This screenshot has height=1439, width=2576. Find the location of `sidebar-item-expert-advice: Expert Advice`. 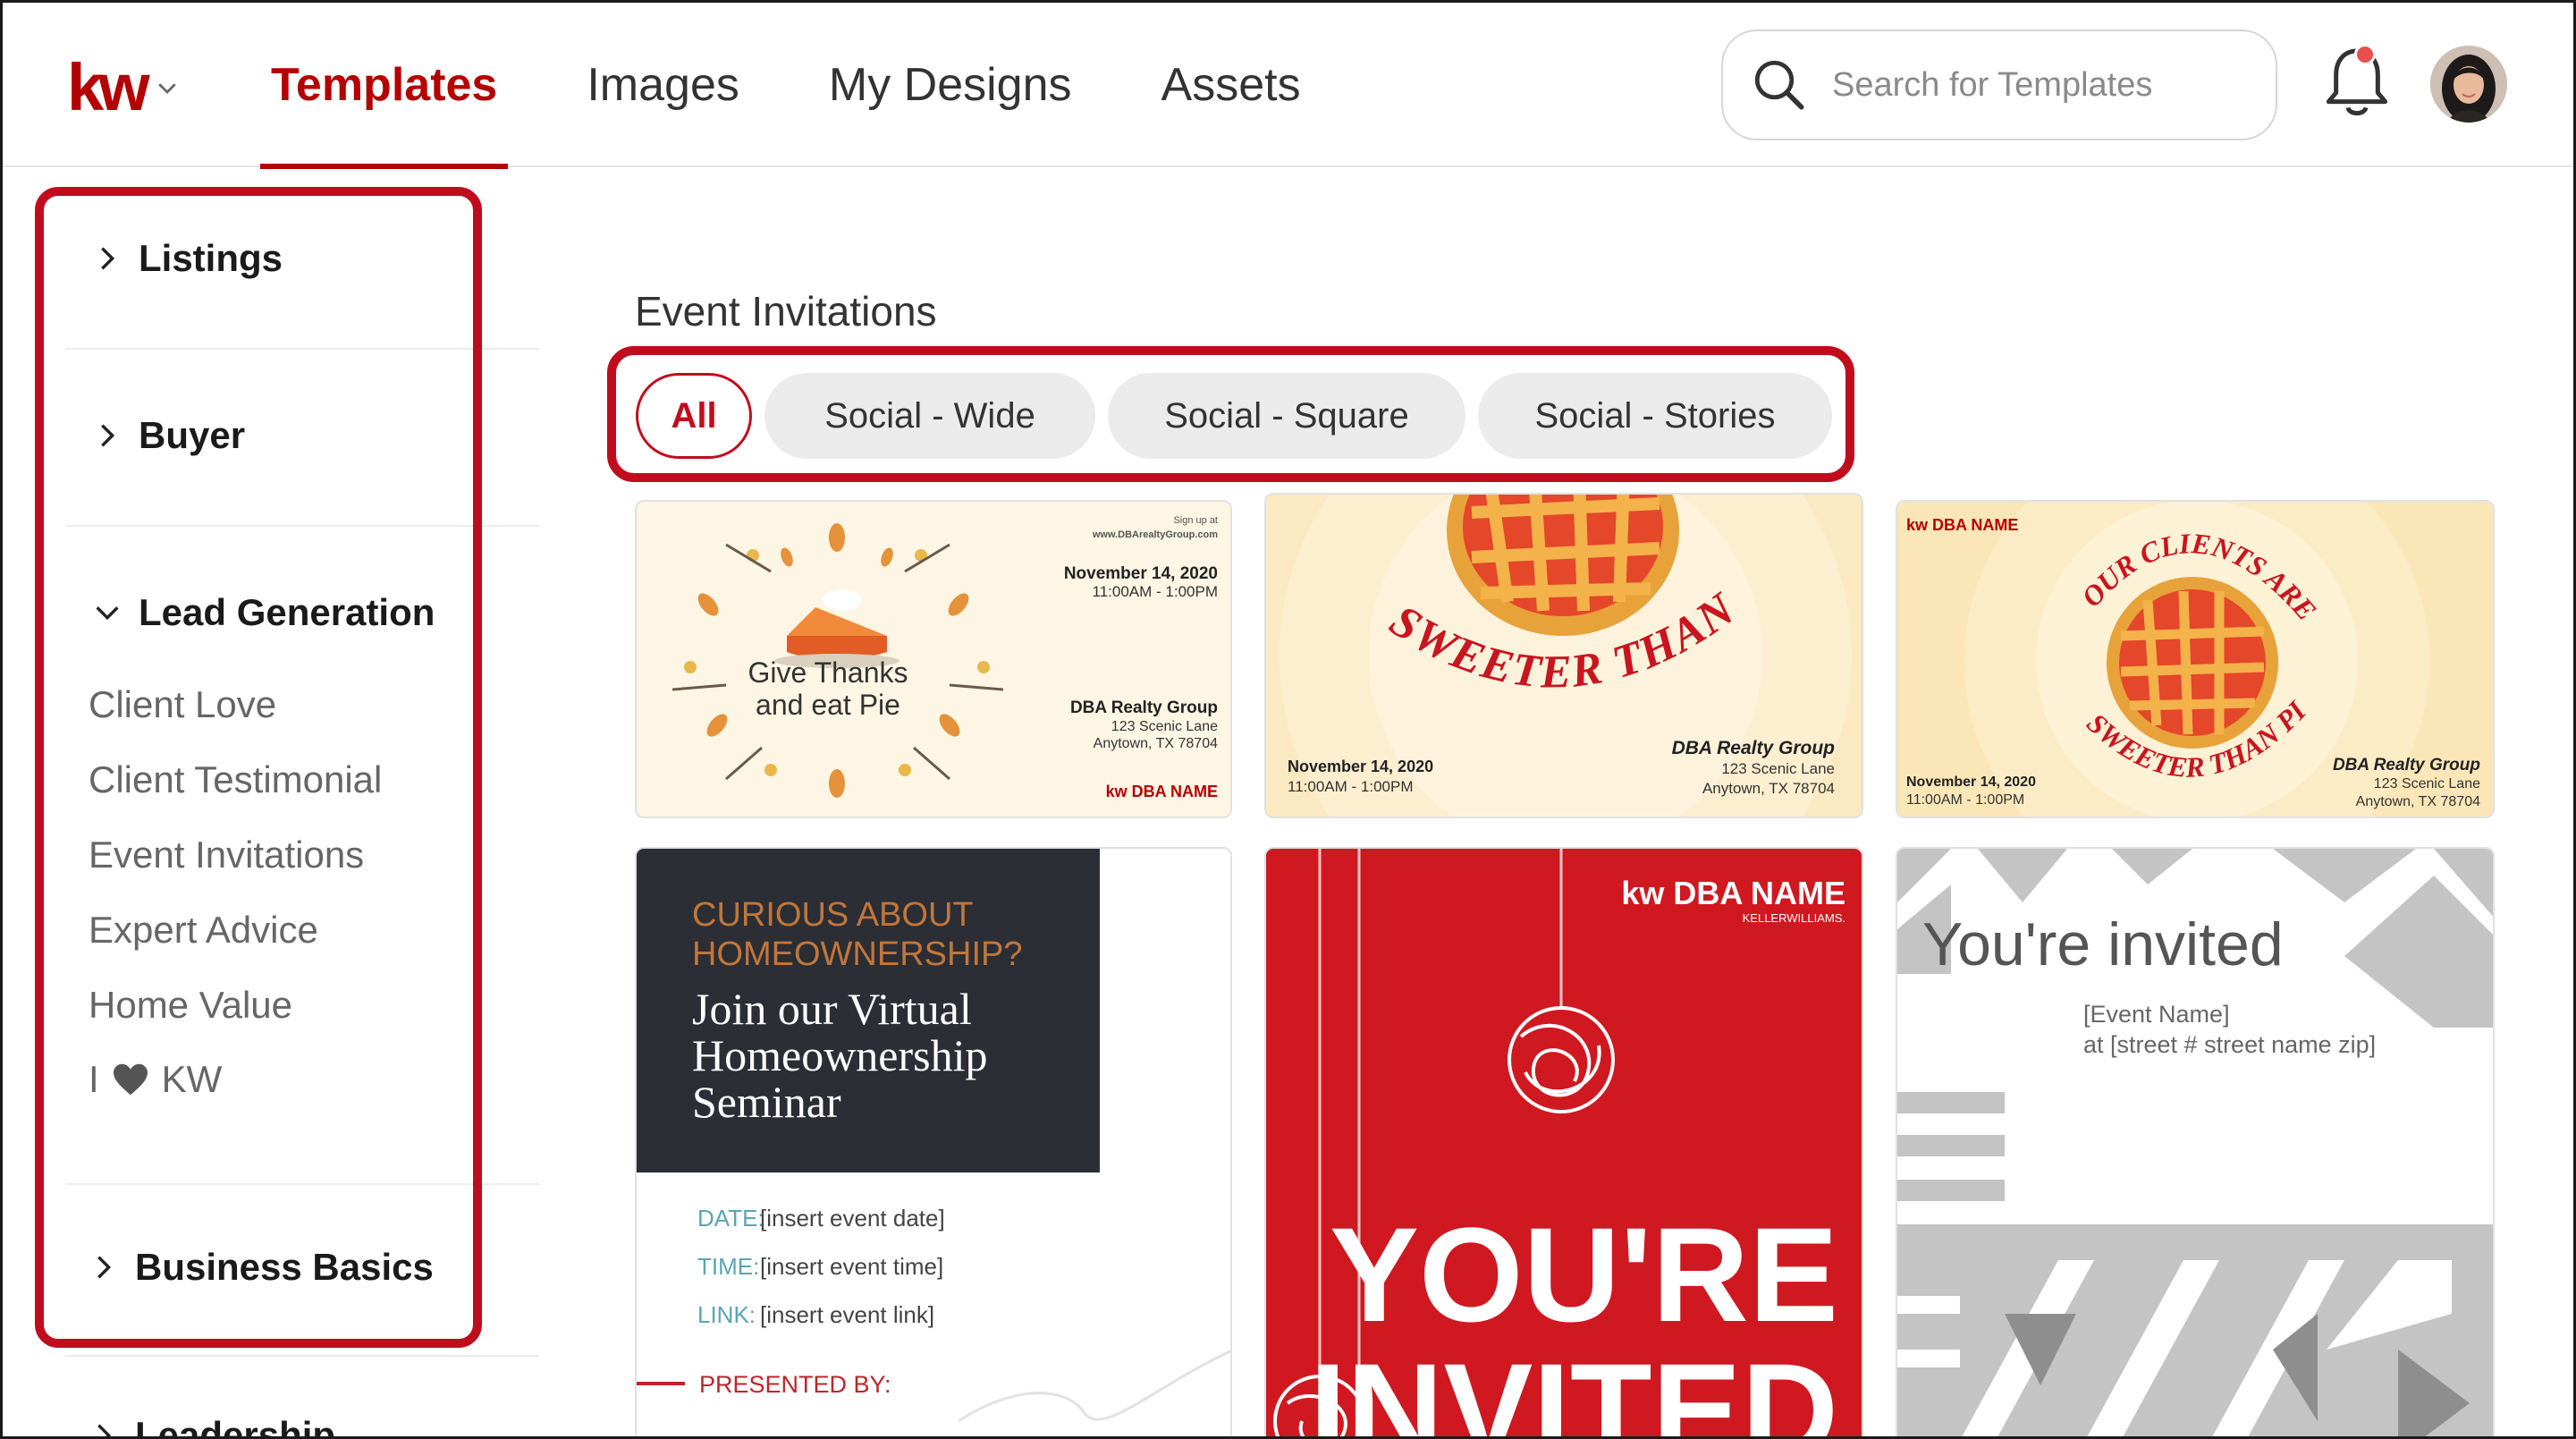

sidebar-item-expert-advice: Expert Advice is located at coordinates (203, 931).